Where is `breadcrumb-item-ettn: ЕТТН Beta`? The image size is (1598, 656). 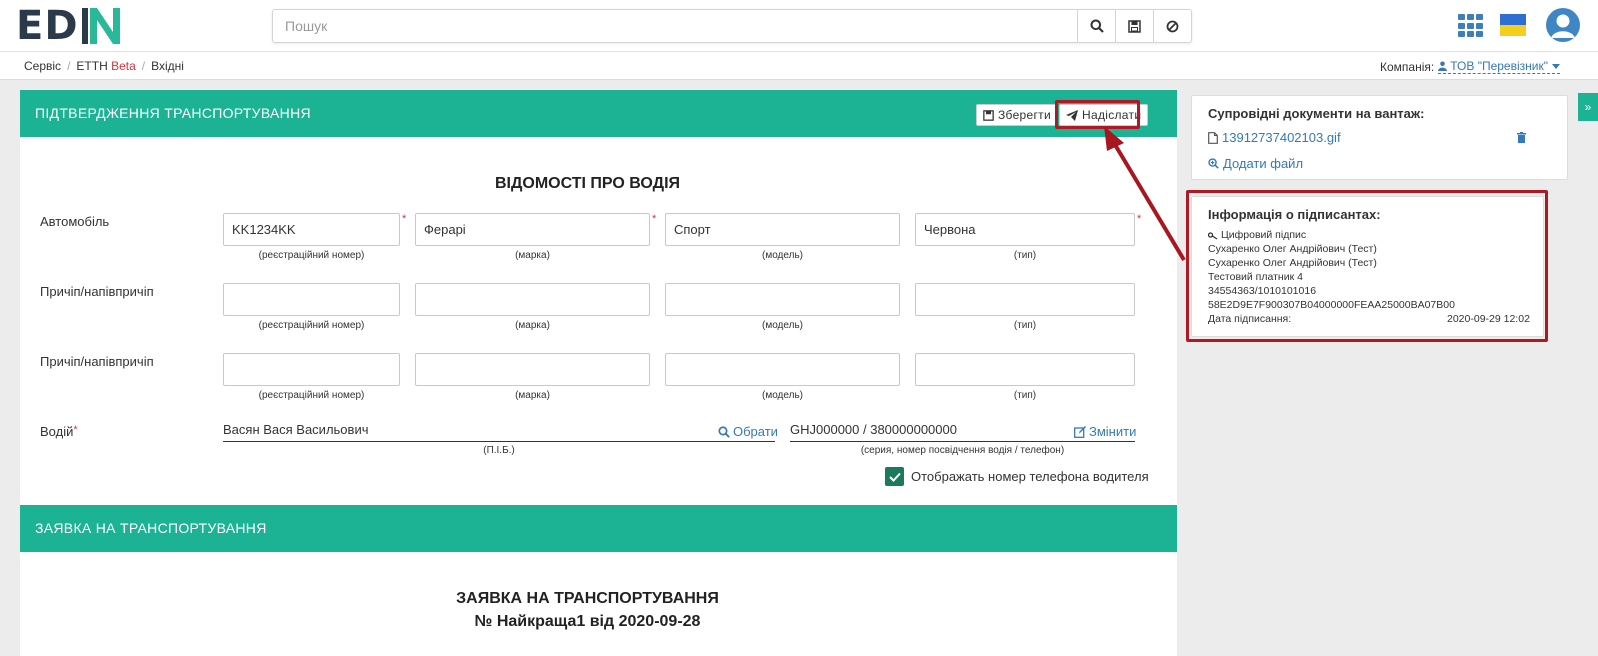
breadcrumb-item-ettn: ЕТТН Beta is located at coordinates (105, 66).